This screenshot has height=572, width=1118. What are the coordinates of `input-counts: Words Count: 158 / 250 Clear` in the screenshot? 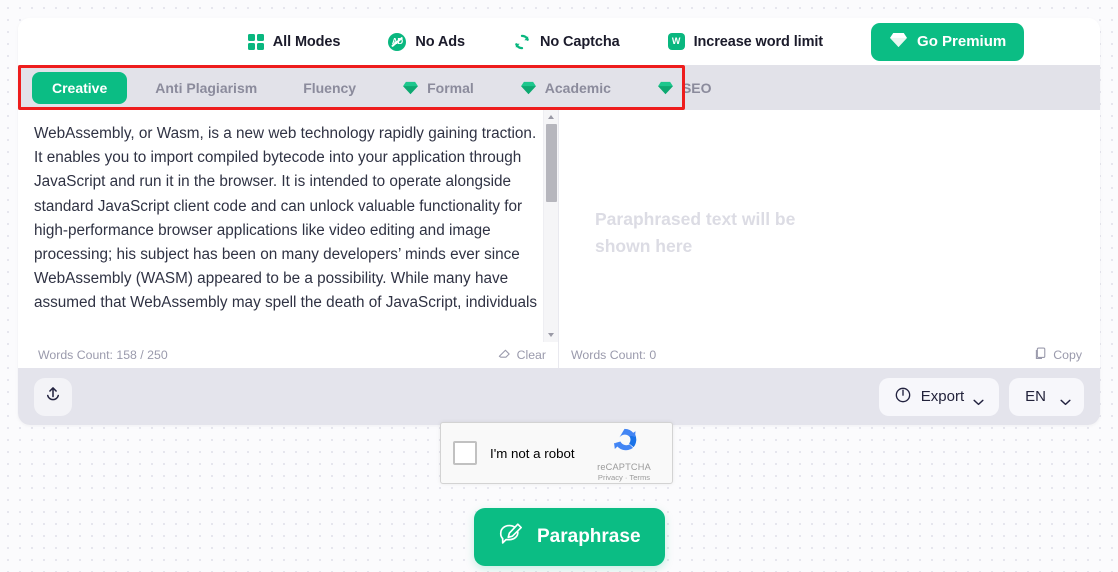 It's located at (288, 355).